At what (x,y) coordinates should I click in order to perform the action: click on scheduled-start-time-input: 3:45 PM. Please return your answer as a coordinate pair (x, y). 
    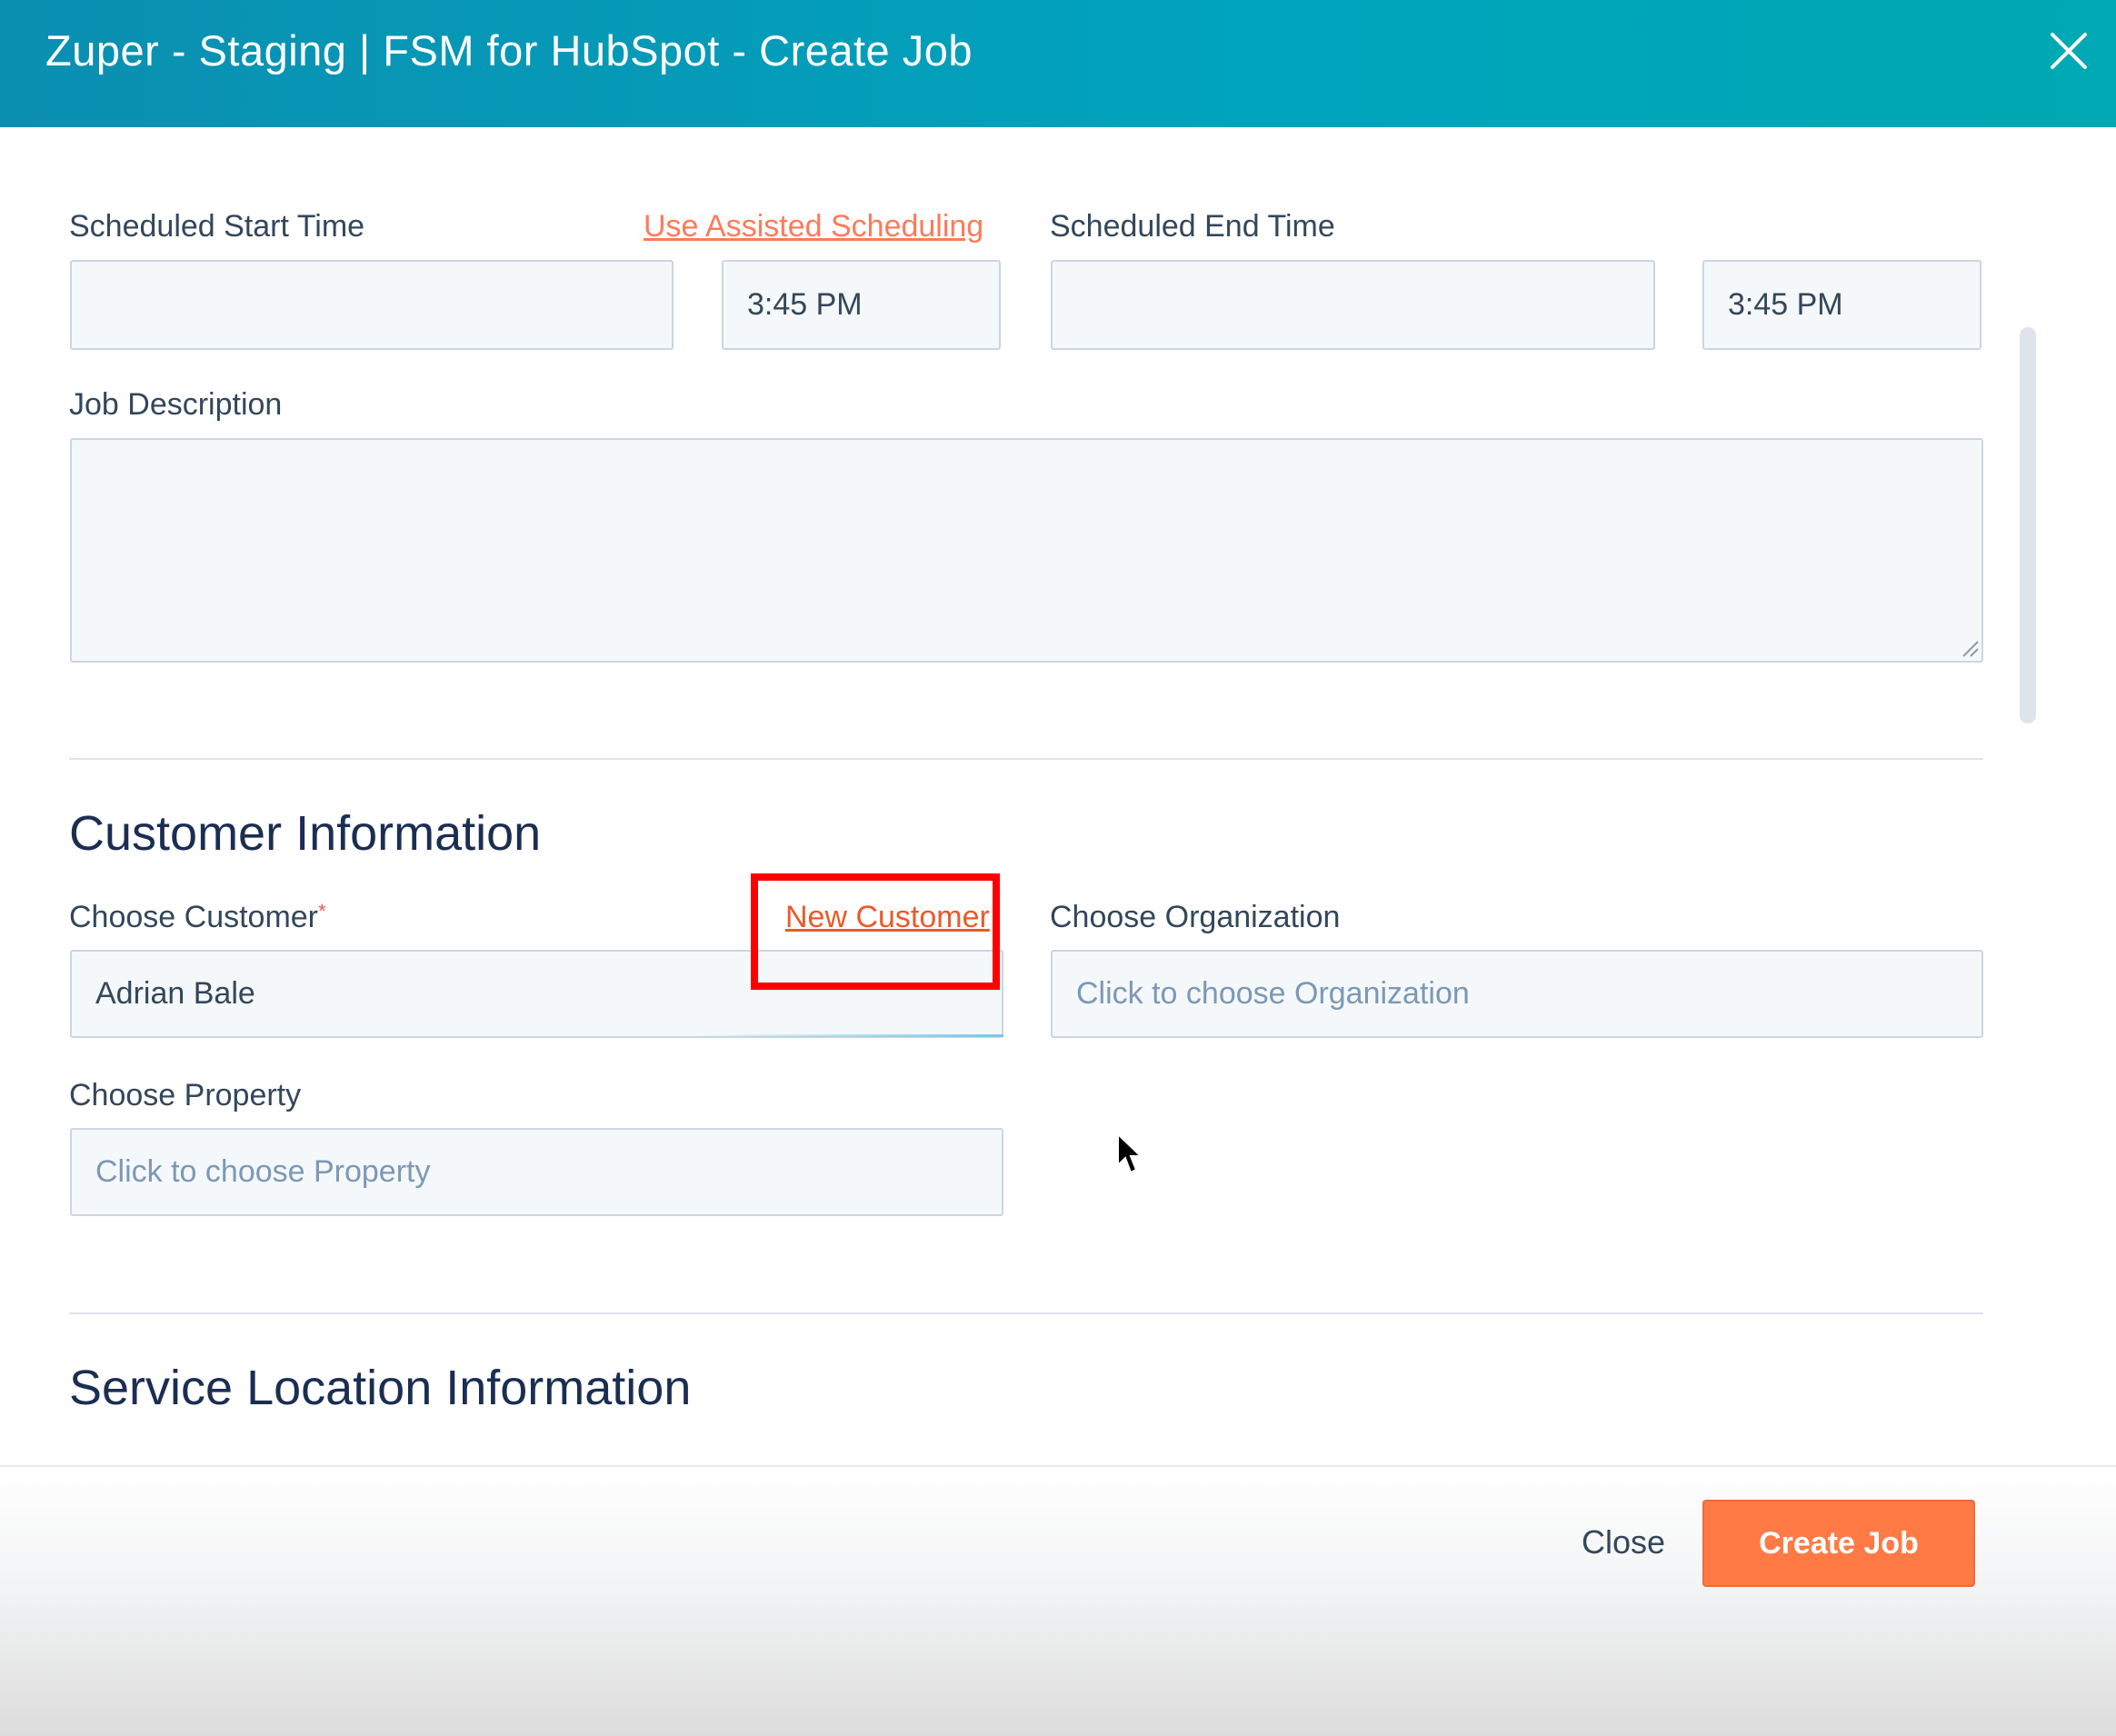
    Looking at the image, I should click on (862, 305).